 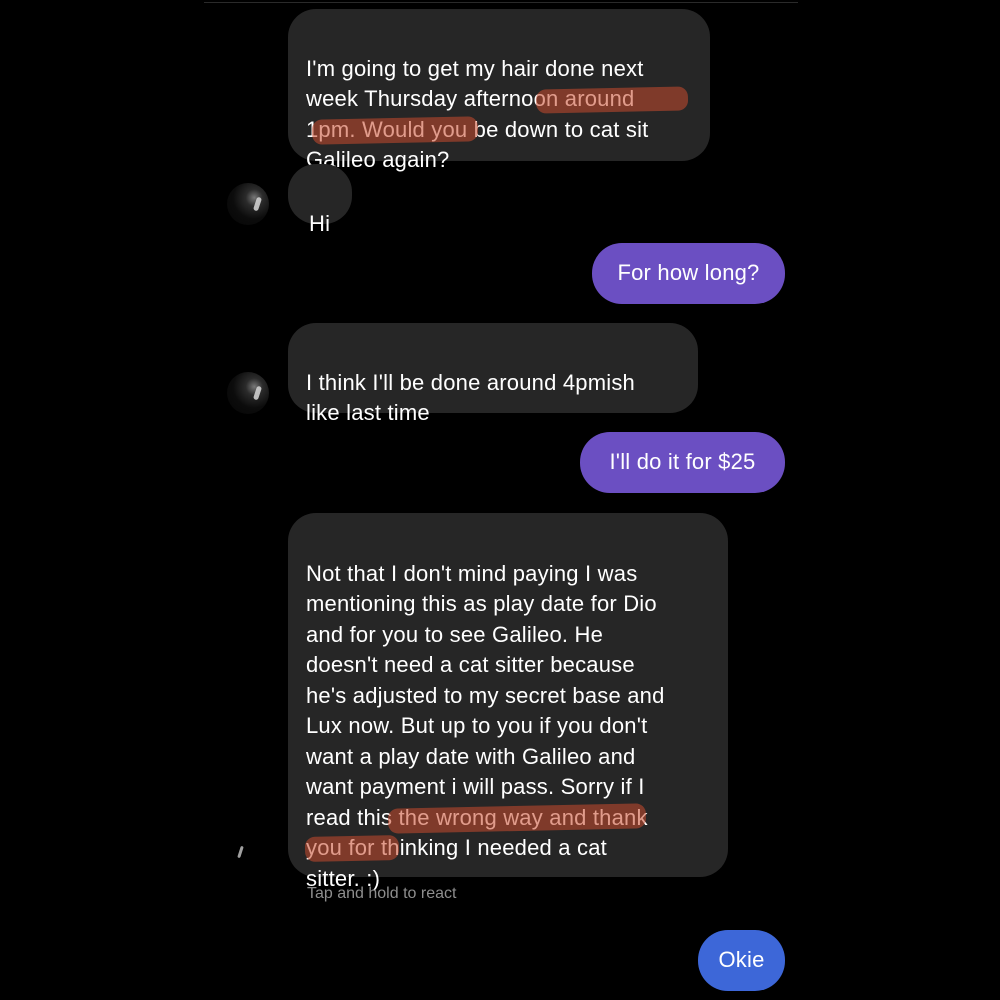 I want to click on message-bubble-outgoing: I'll do it for $25, so click(x=682, y=462).